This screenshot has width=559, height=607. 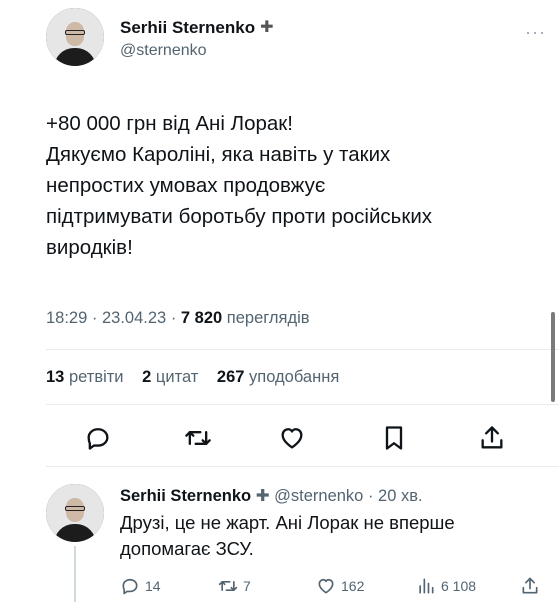 I want to click on tweet-text-line: Дякуємо Кароліні, яка навіть у таких, so click(x=218, y=154).